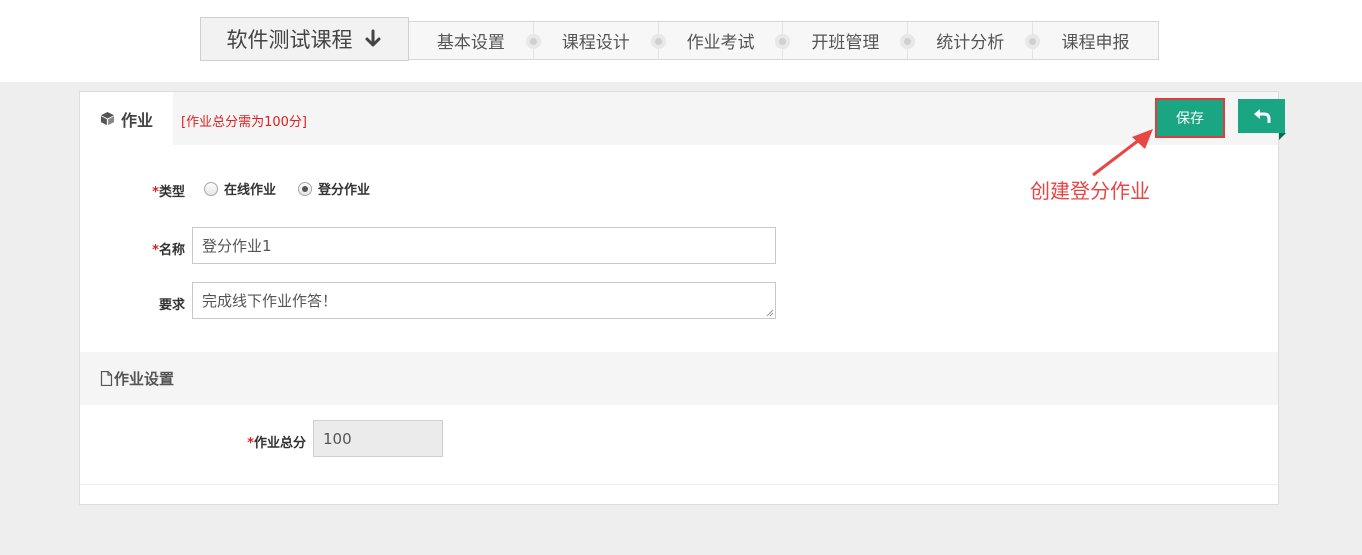 The width and height of the screenshot is (1362, 555). I want to click on total-score-value: 100, so click(337, 438).